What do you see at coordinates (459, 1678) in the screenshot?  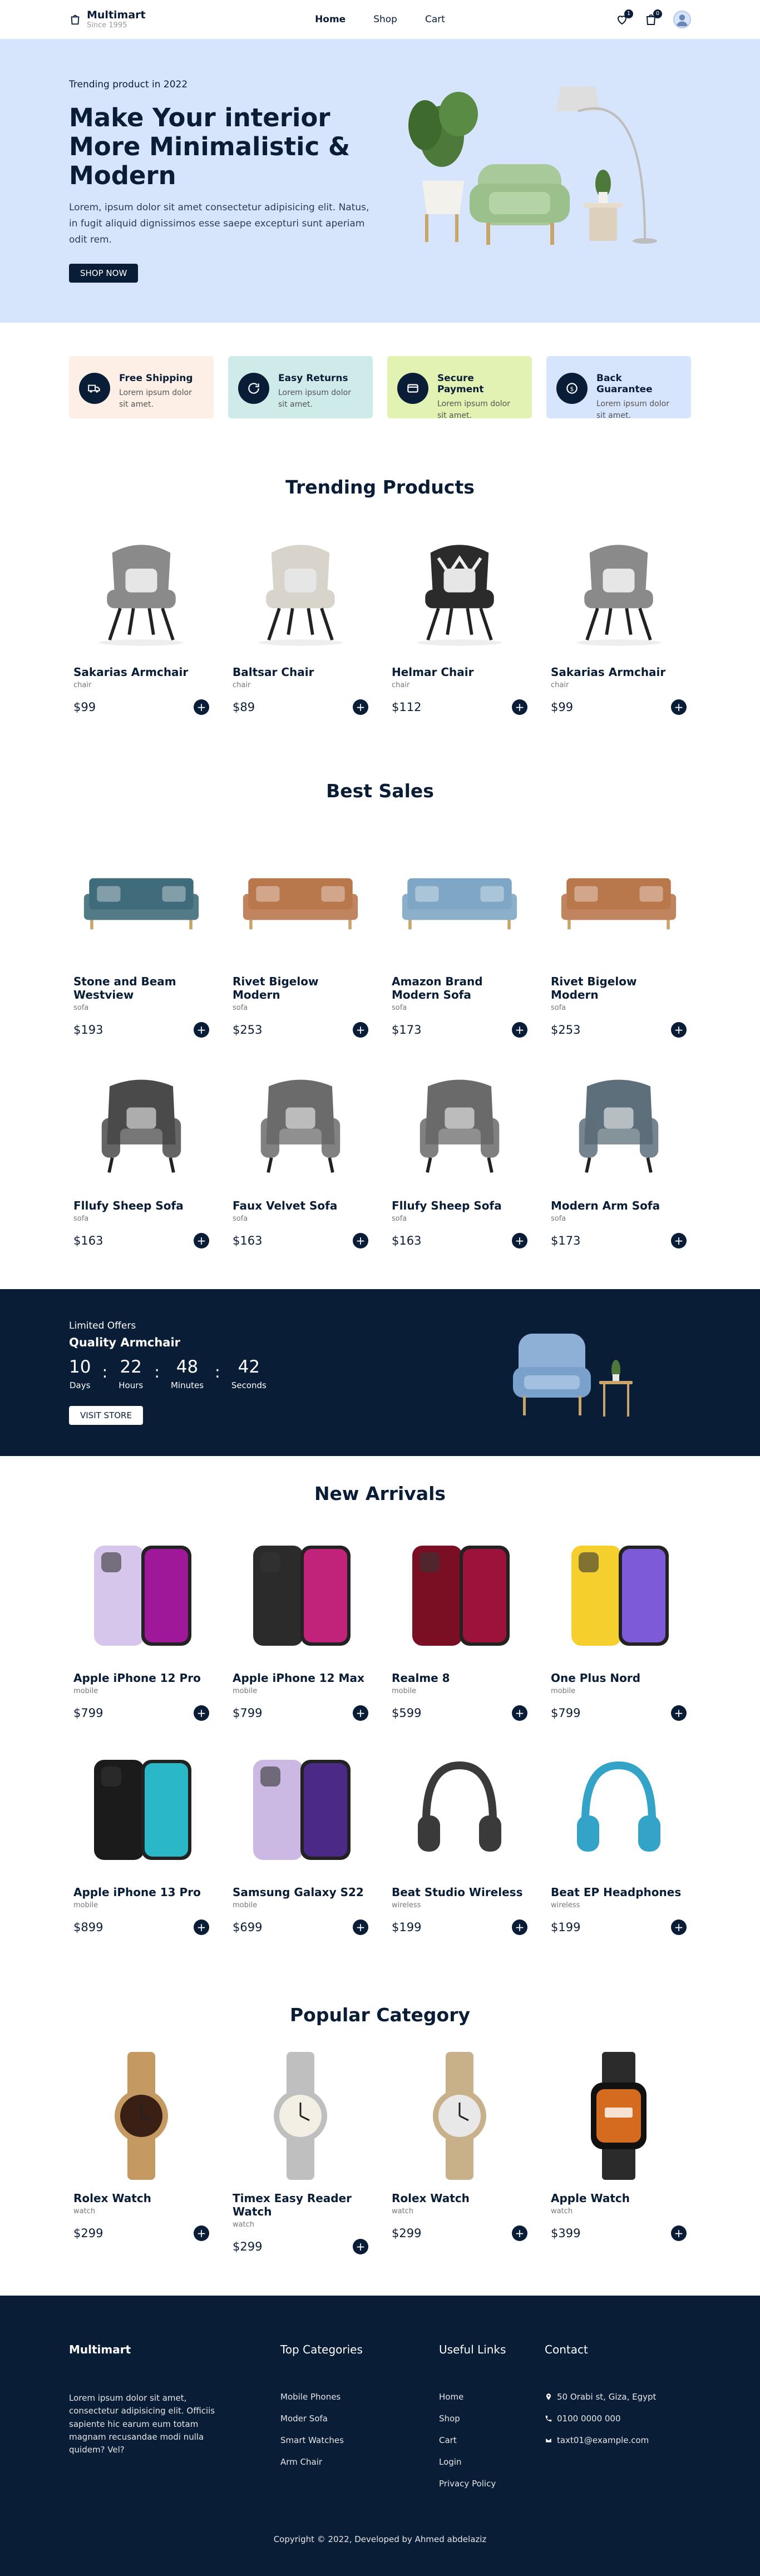 I see `product-name: Realme 8` at bounding box center [459, 1678].